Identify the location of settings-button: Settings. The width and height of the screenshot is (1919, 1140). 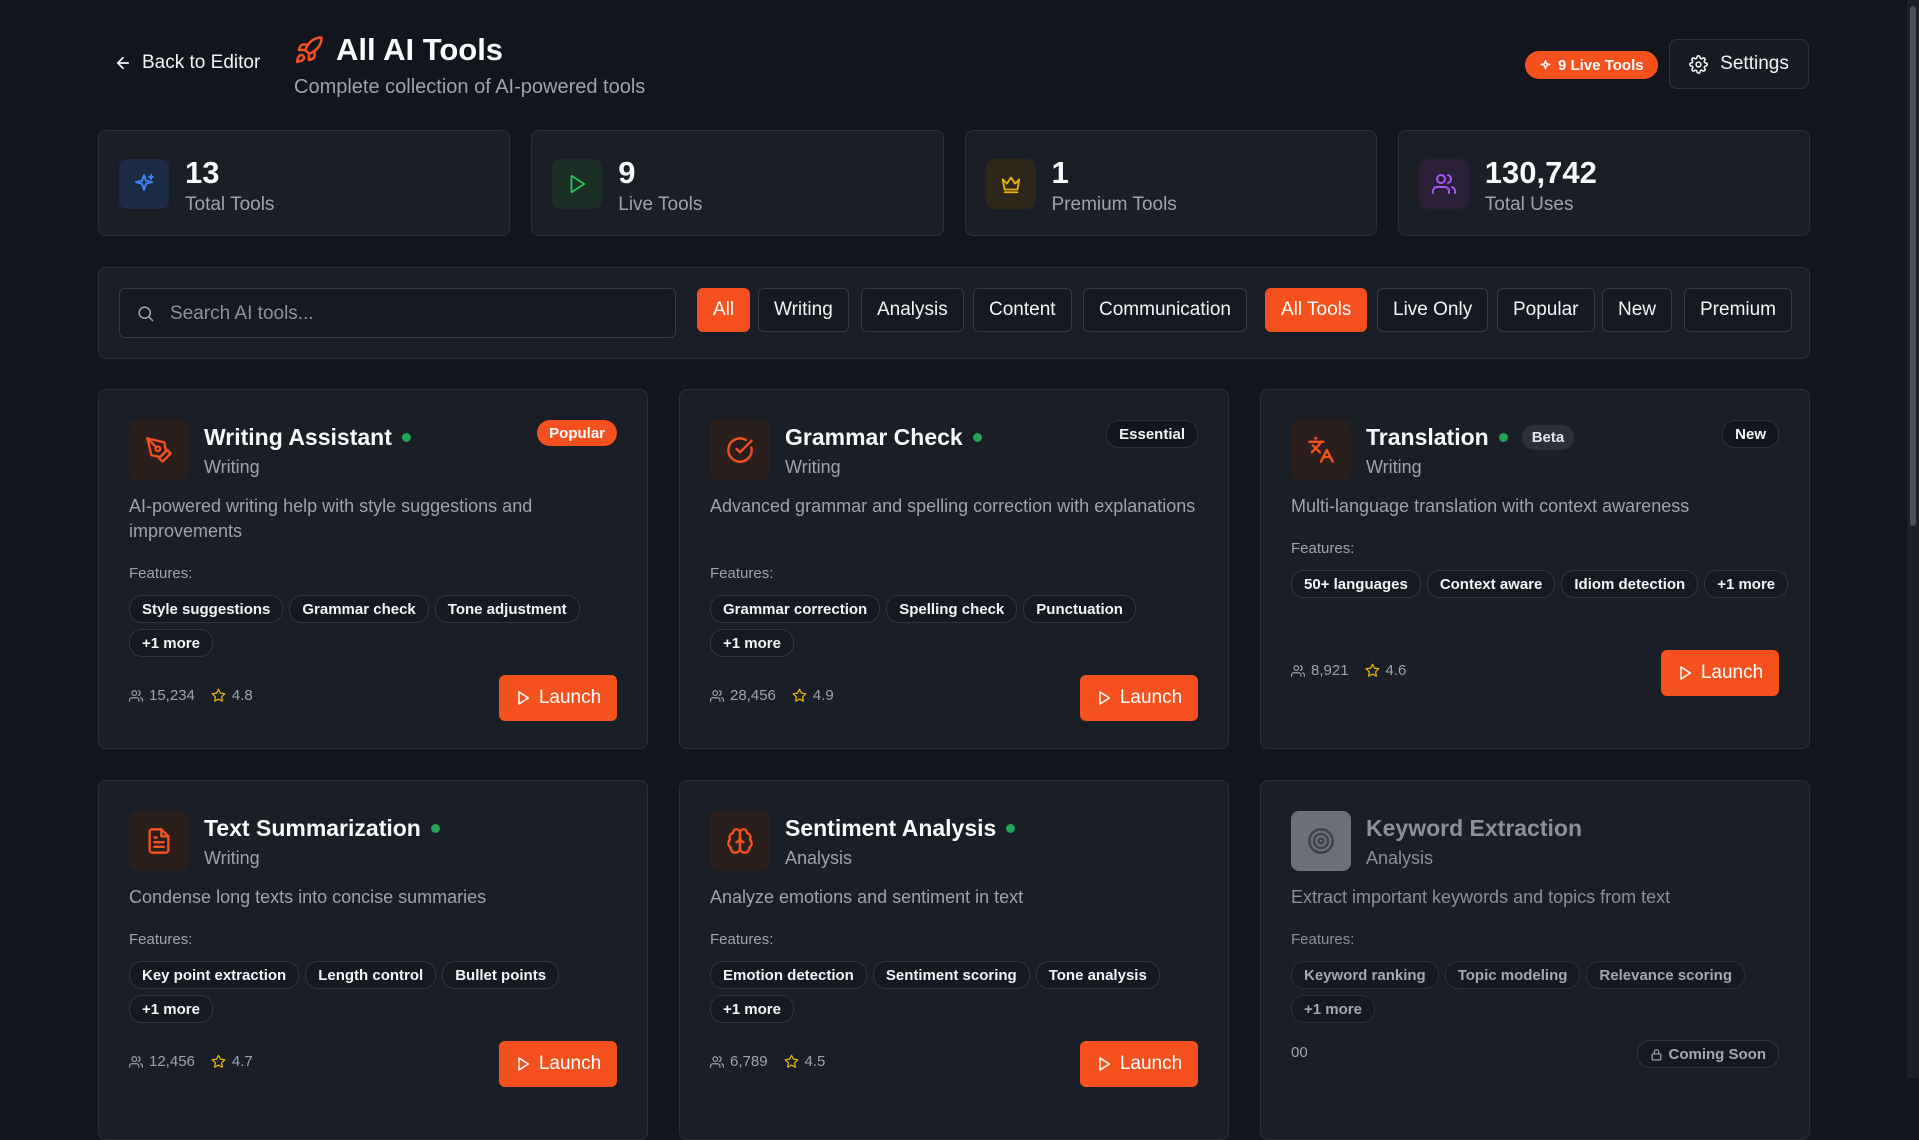
(1739, 64).